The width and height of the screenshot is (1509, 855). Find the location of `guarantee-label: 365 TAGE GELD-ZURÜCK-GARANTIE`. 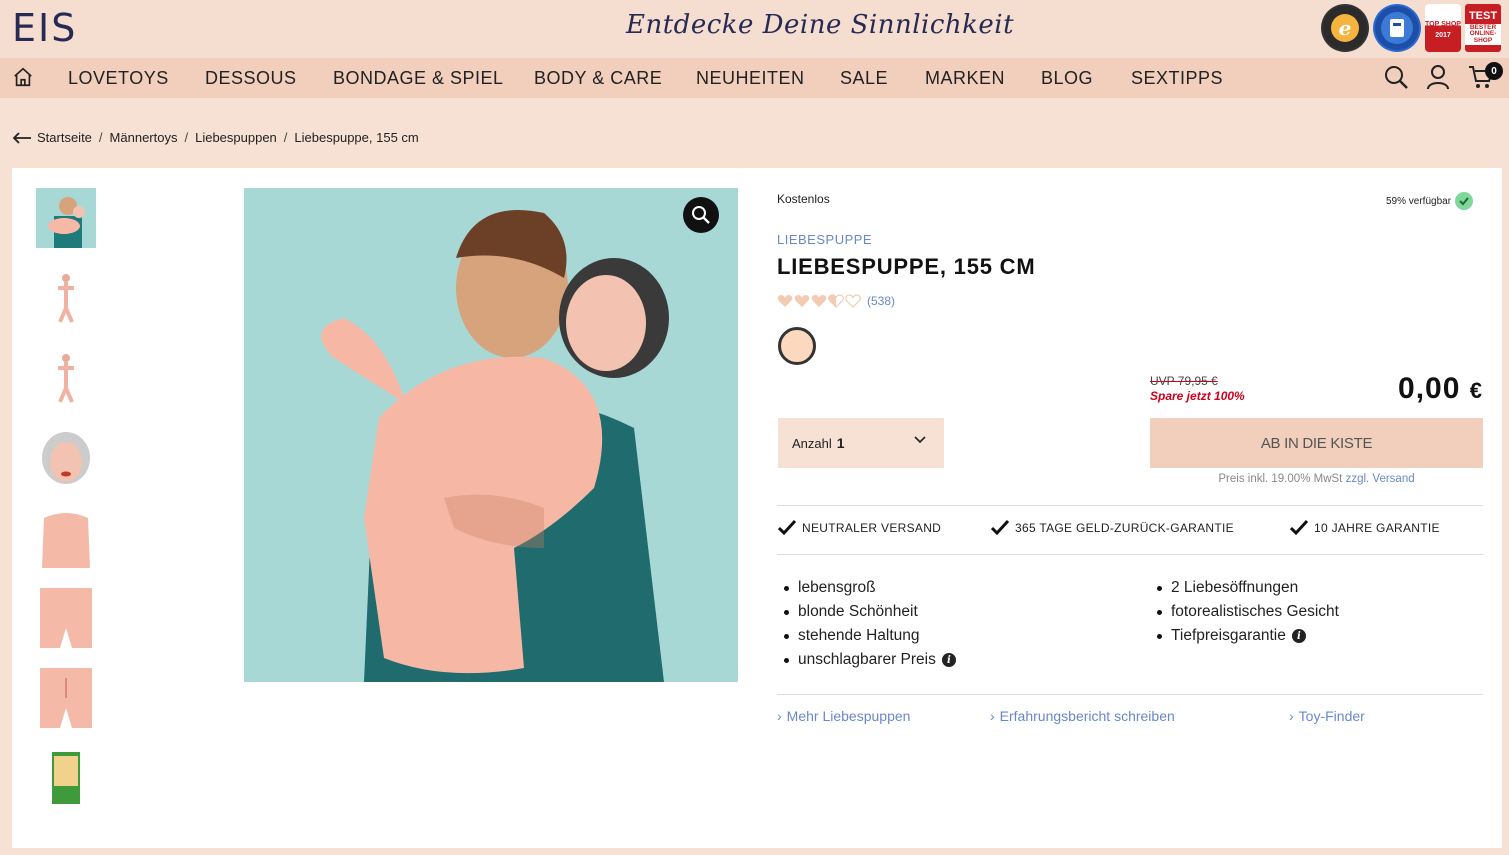

guarantee-label: 365 TAGE GELD-ZURÜCK-GARANTIE is located at coordinates (1124, 528).